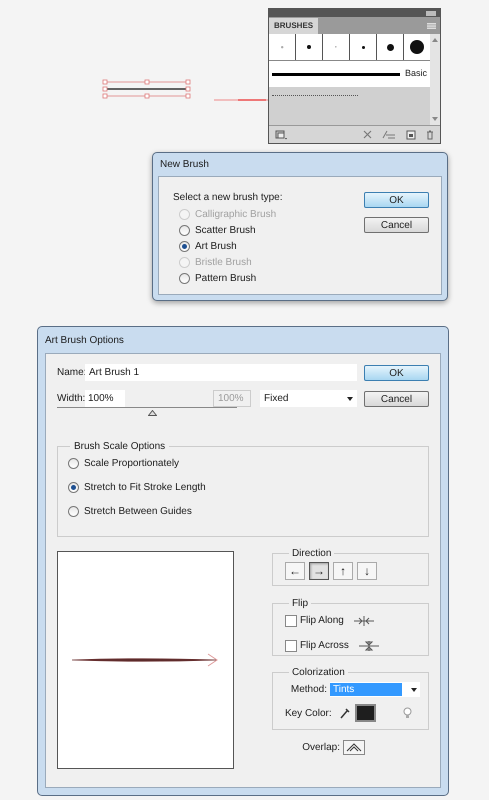 This screenshot has width=489, height=800. Describe the element at coordinates (225, 231) in the screenshot. I see `option-label: Scatter Brush` at that location.